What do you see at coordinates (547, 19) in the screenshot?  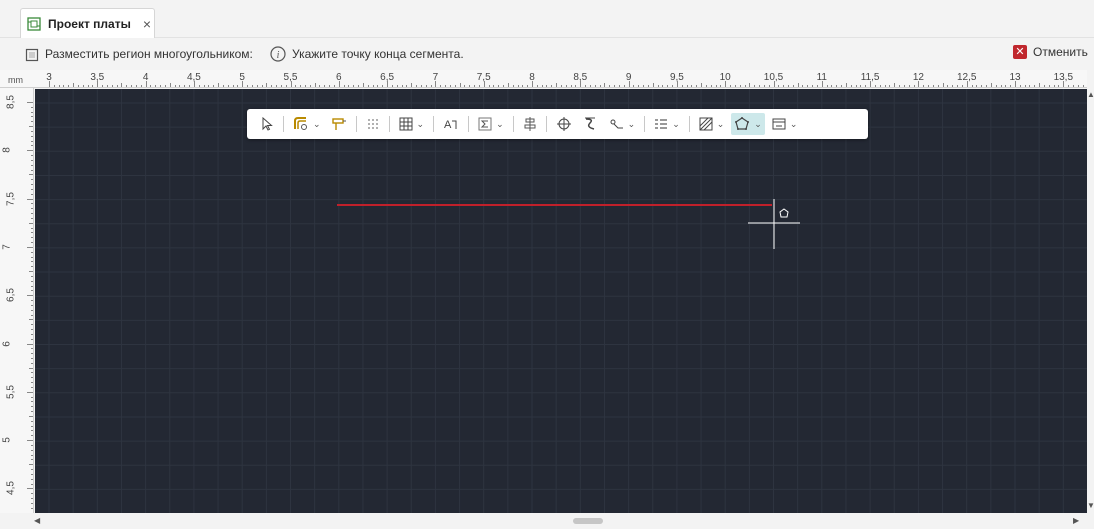 I see `tab-bar: Проект платы ×` at bounding box center [547, 19].